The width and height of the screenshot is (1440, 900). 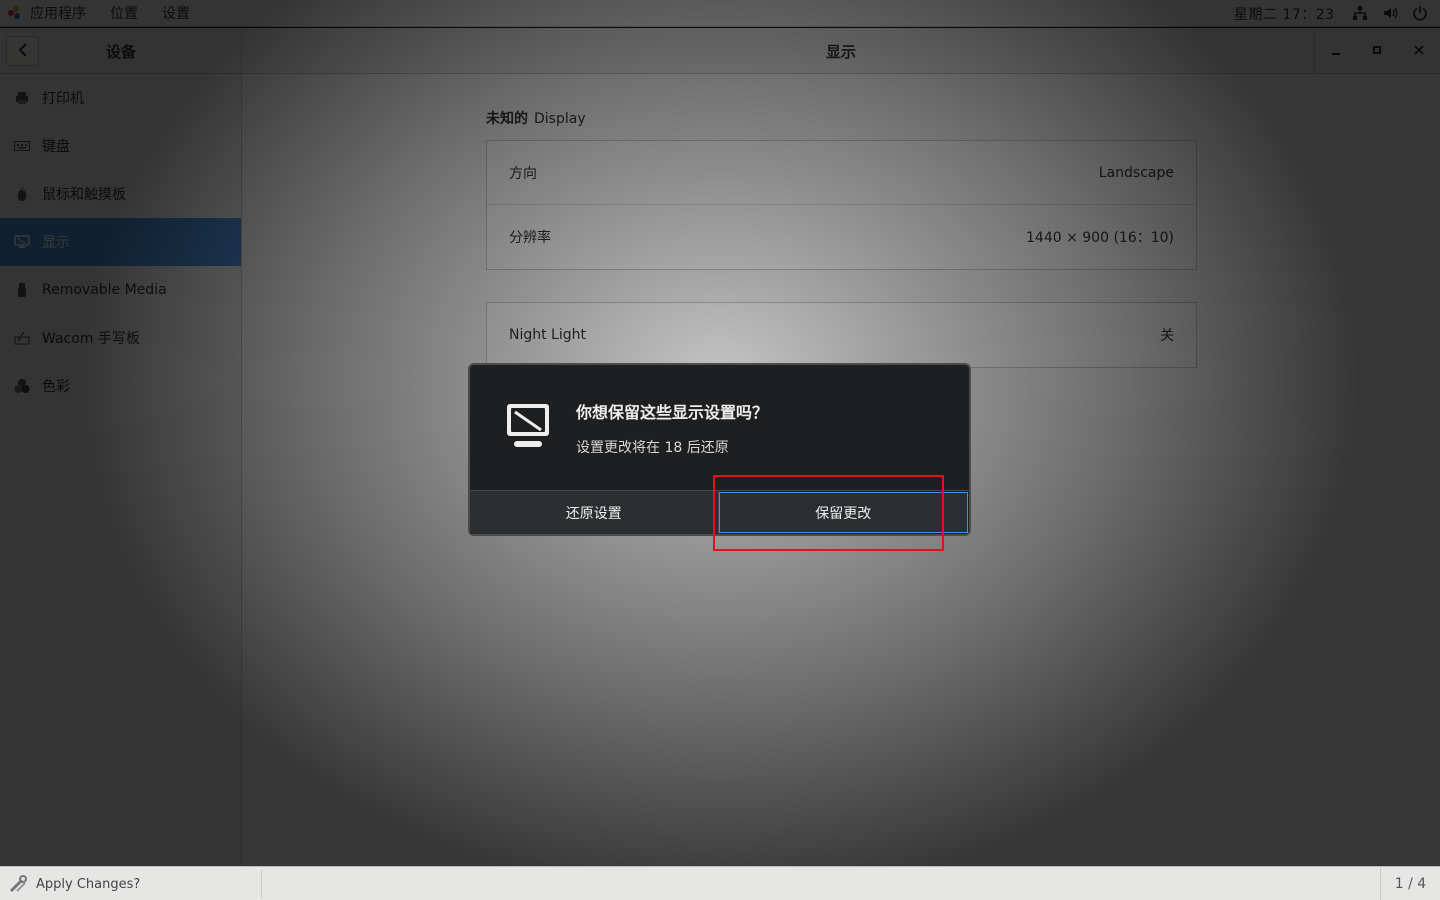 What do you see at coordinates (841, 237) in the screenshot?
I see `resolution-row: 分辨率 1440 × 900 (16：10)` at bounding box center [841, 237].